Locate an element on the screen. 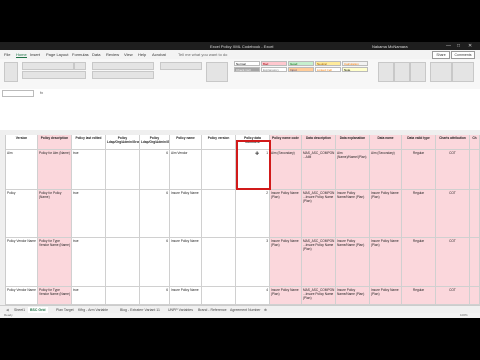  style-bad: Bad is located at coordinates (274, 63).